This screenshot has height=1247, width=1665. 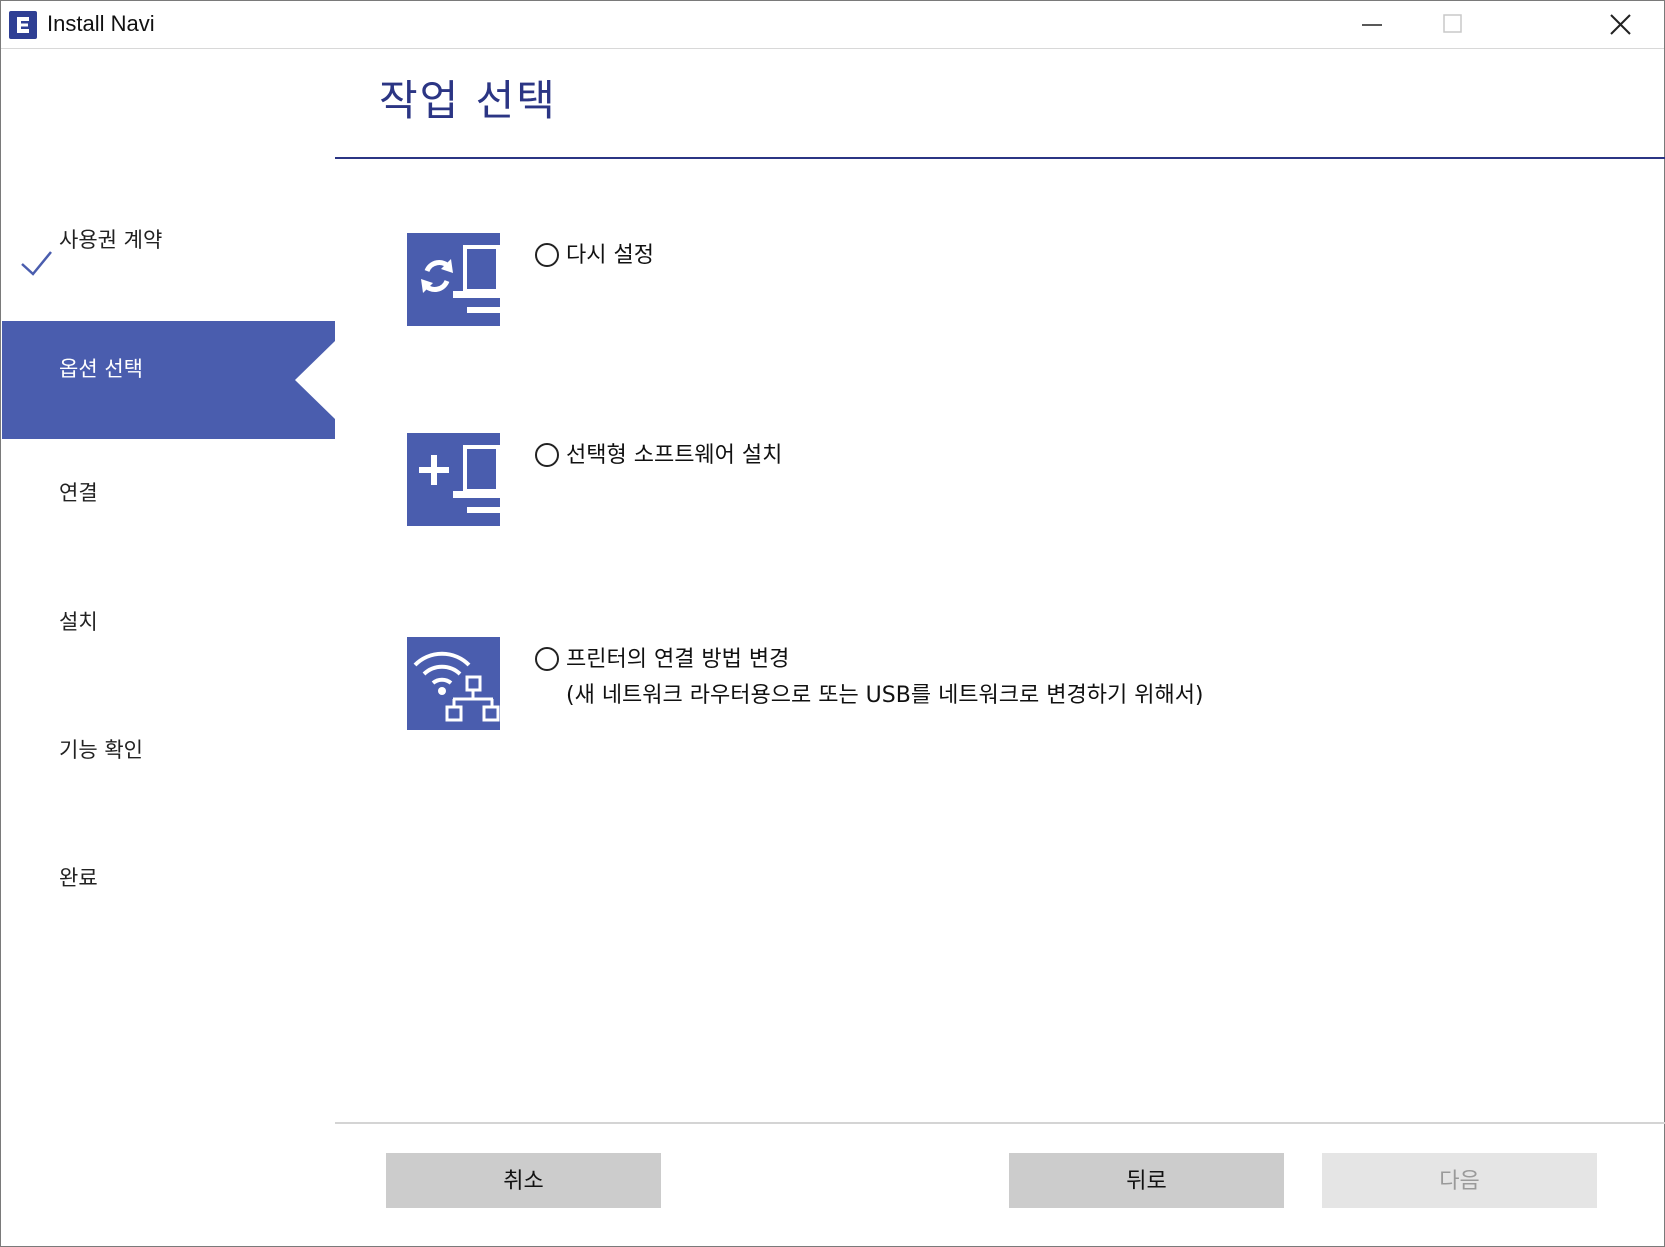 What do you see at coordinates (453, 479) in the screenshot?
I see `add-software-computer-icon` at bounding box center [453, 479].